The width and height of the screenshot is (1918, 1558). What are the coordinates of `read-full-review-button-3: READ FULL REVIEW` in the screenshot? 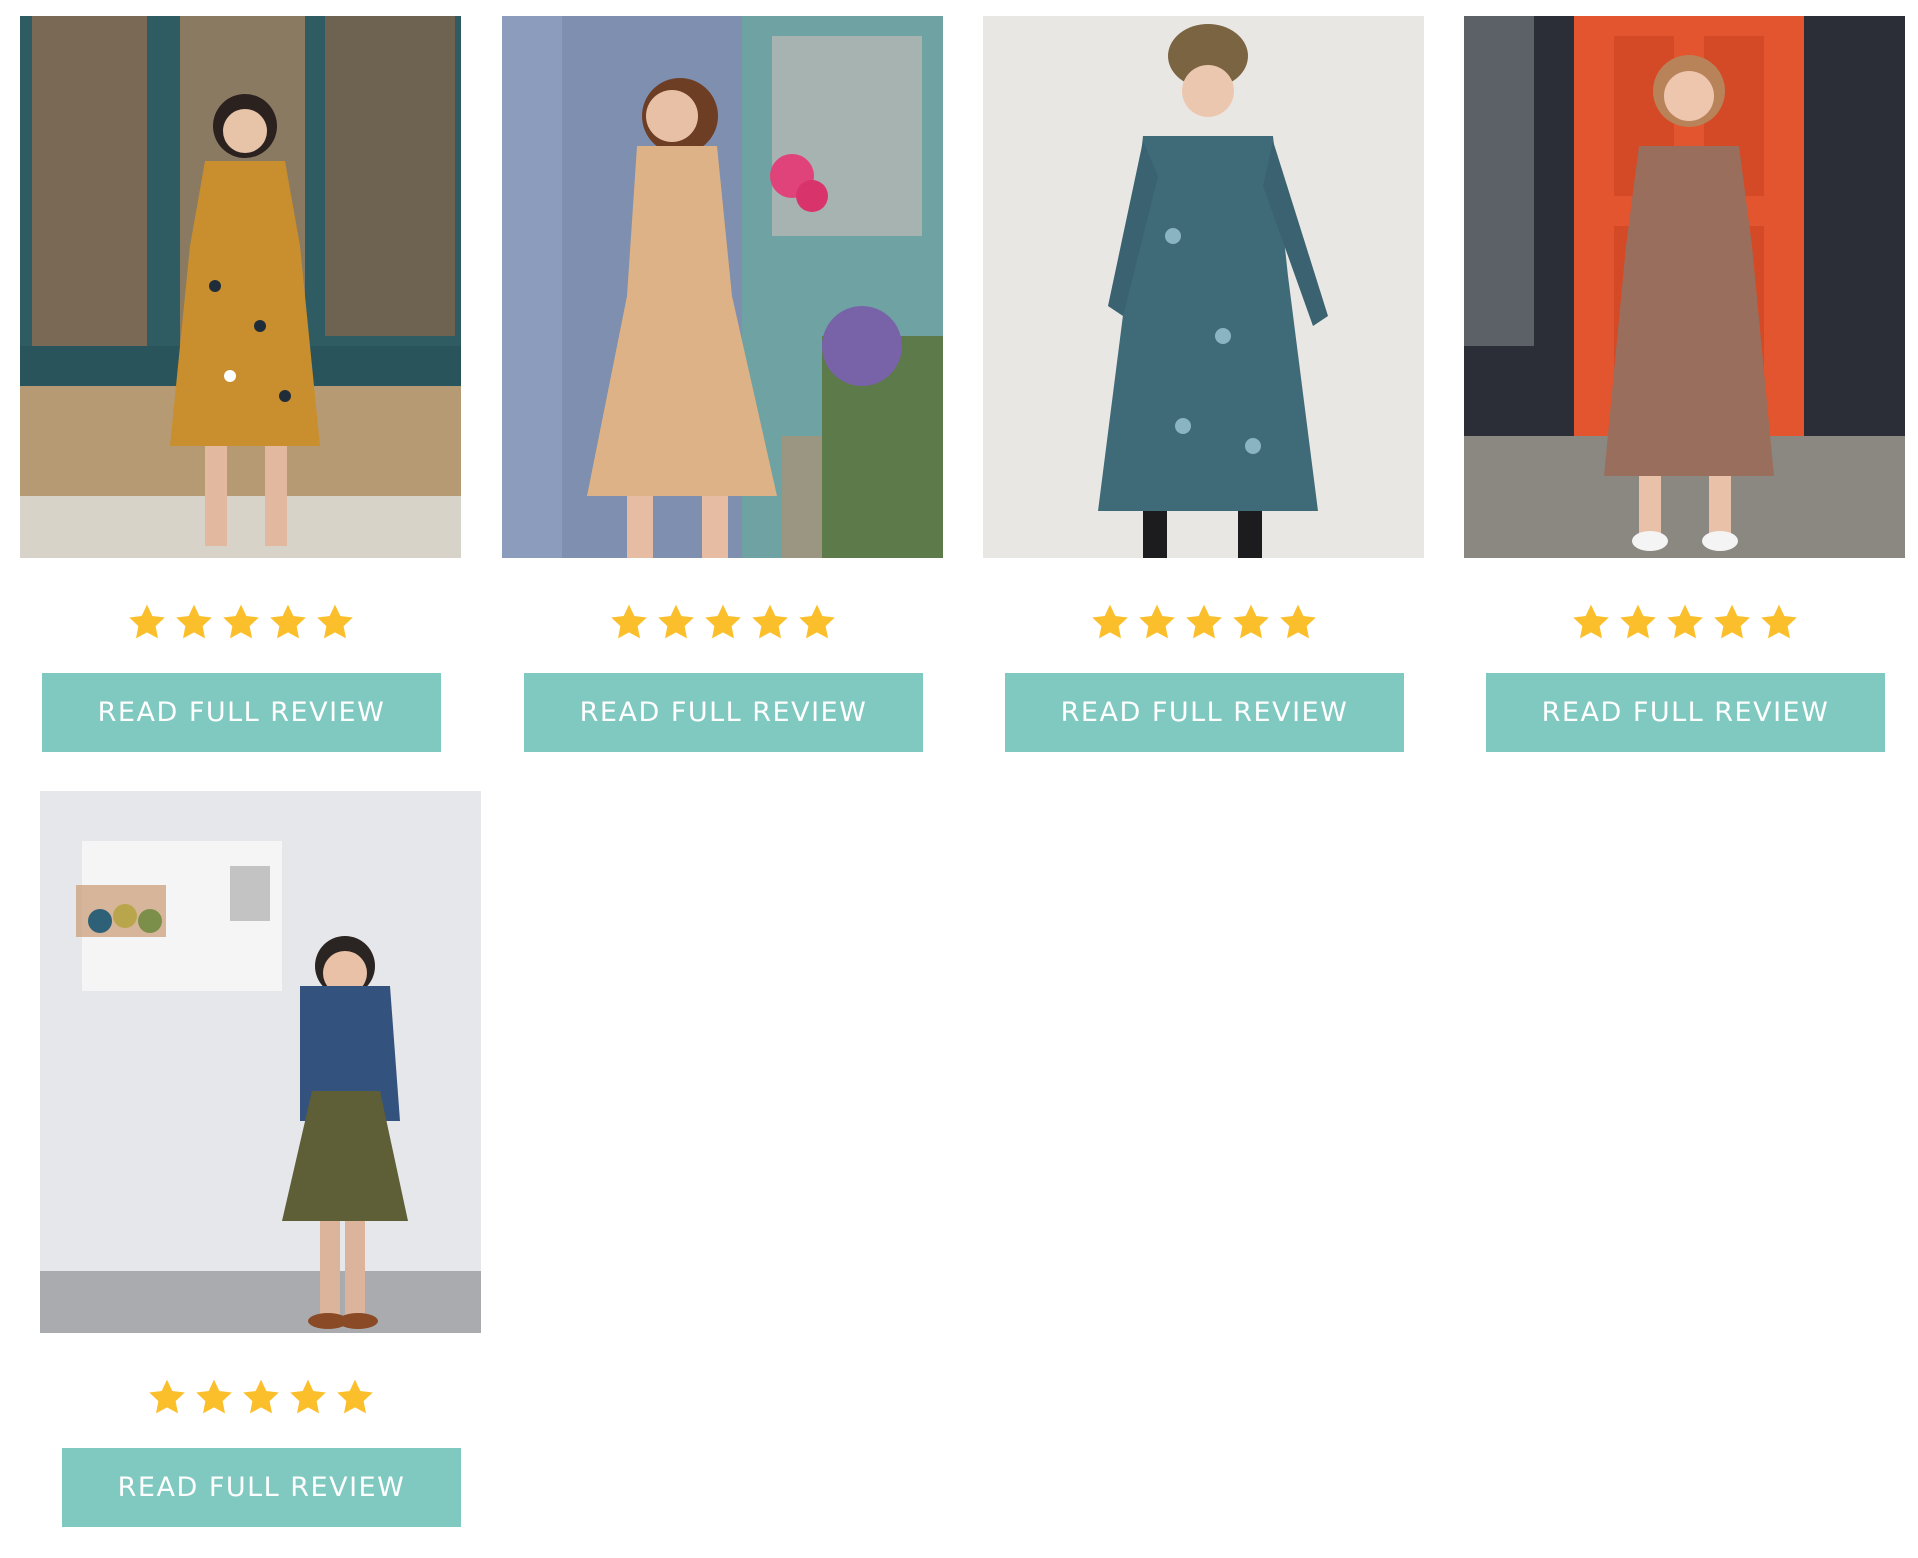 It's located at (1204, 712).